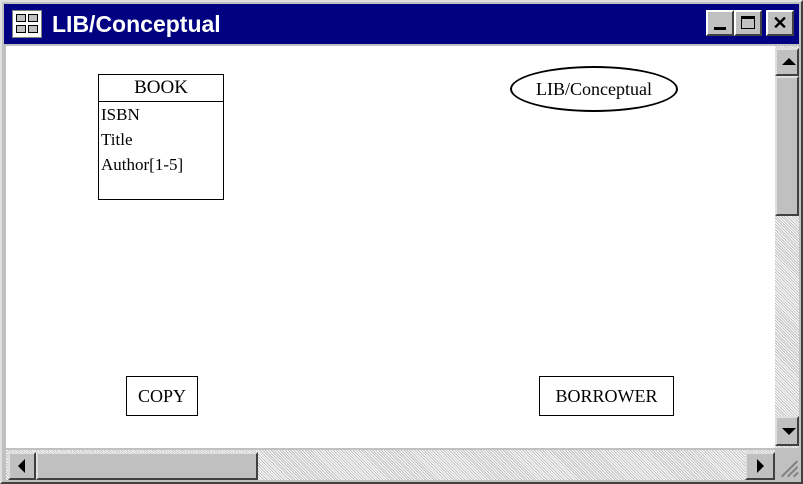 This screenshot has width=803, height=484. I want to click on entity-book-name: BOOK, so click(161, 88).